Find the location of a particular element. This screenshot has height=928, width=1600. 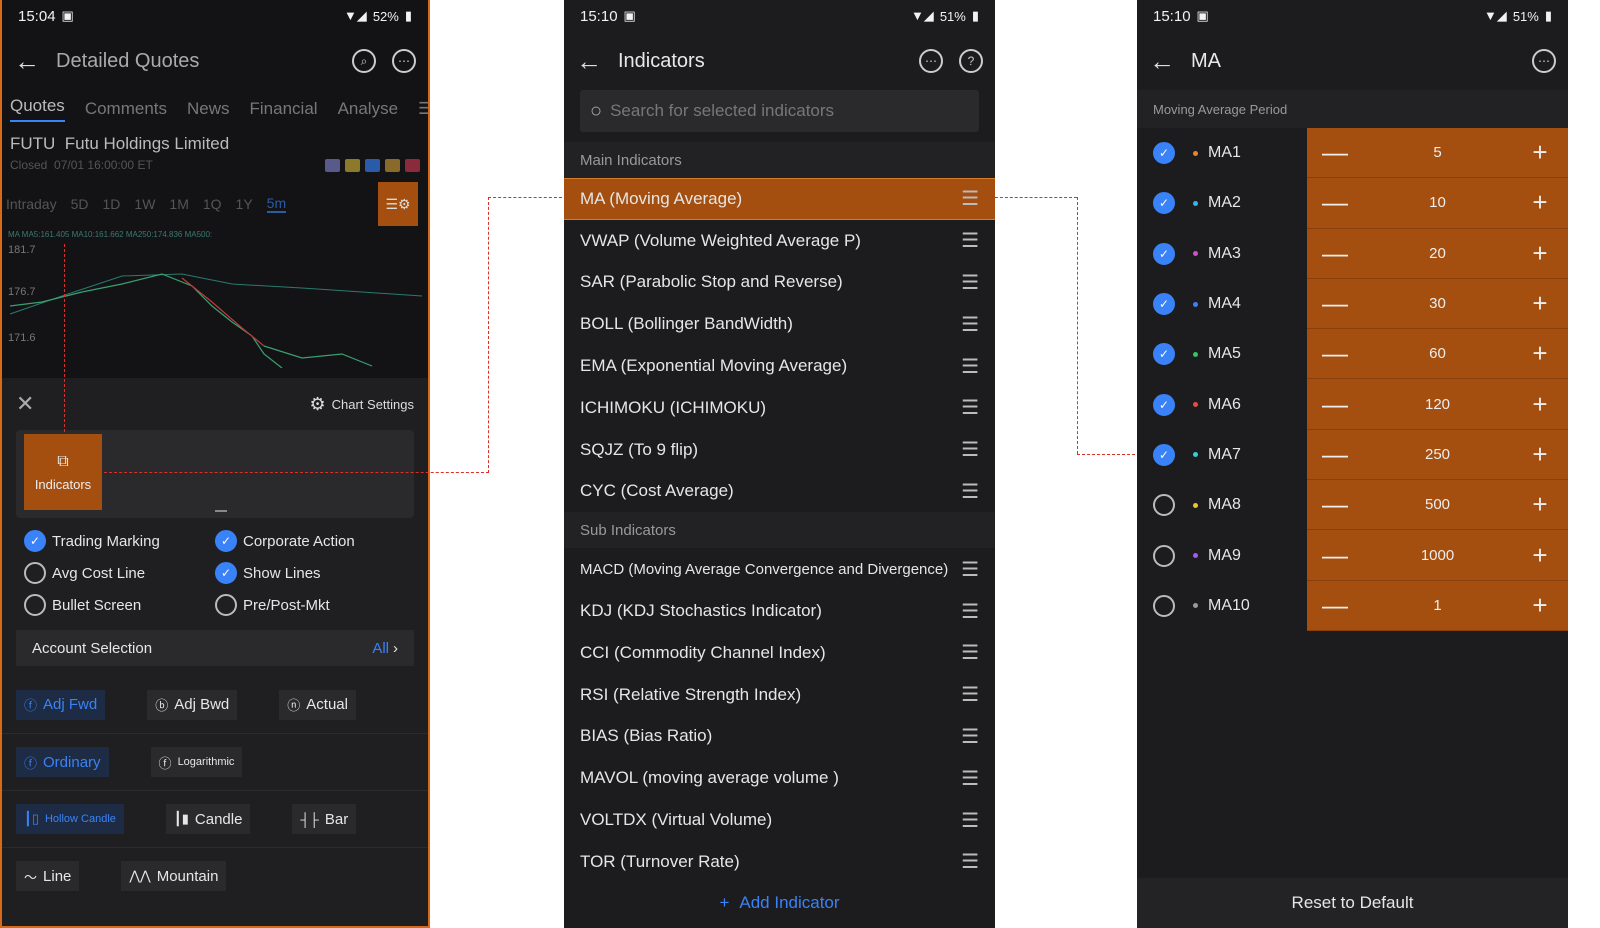

indicators-button: ⧉ Indicators is located at coordinates (63, 472).